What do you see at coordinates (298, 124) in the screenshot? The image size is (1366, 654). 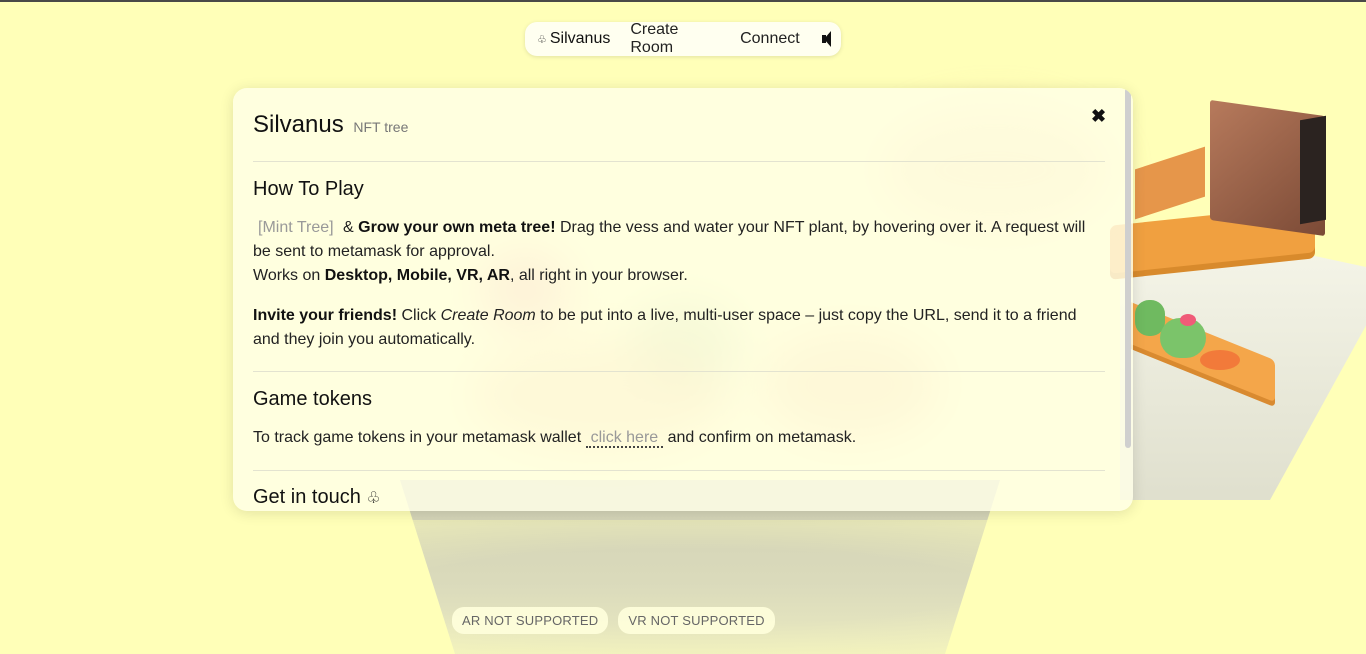 I see `panel-title-text: Silvanus` at bounding box center [298, 124].